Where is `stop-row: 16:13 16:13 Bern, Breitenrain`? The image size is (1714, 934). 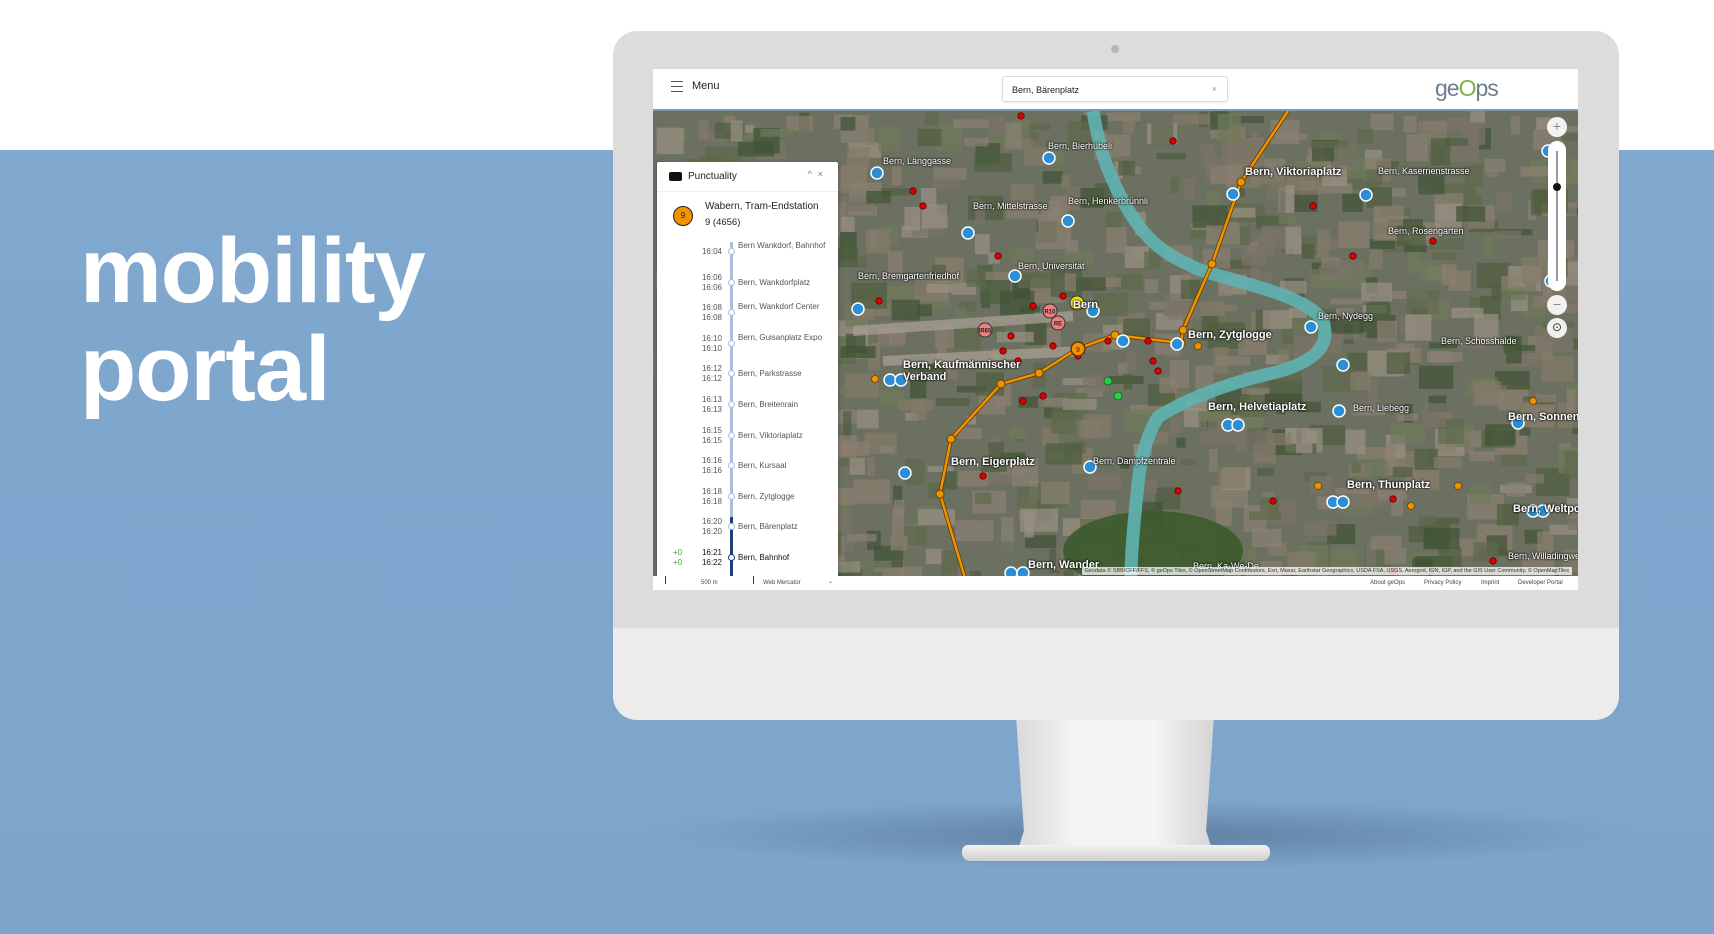 stop-row: 16:13 16:13 Bern, Breitenrain is located at coordinates (747, 408).